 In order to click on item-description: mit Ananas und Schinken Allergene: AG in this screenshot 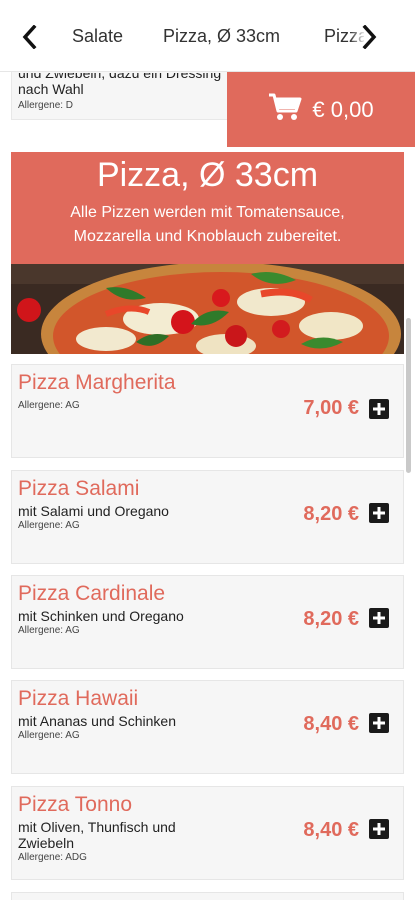, I will do `click(113, 727)`.